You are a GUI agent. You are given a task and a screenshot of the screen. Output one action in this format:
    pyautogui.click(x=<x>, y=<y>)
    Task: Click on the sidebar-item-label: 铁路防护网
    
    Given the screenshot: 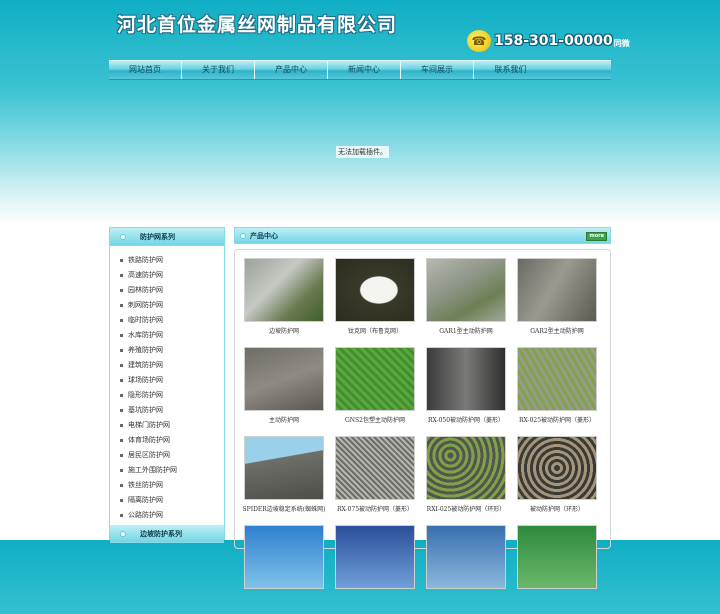 What is the action you would take?
    pyautogui.click(x=145, y=260)
    